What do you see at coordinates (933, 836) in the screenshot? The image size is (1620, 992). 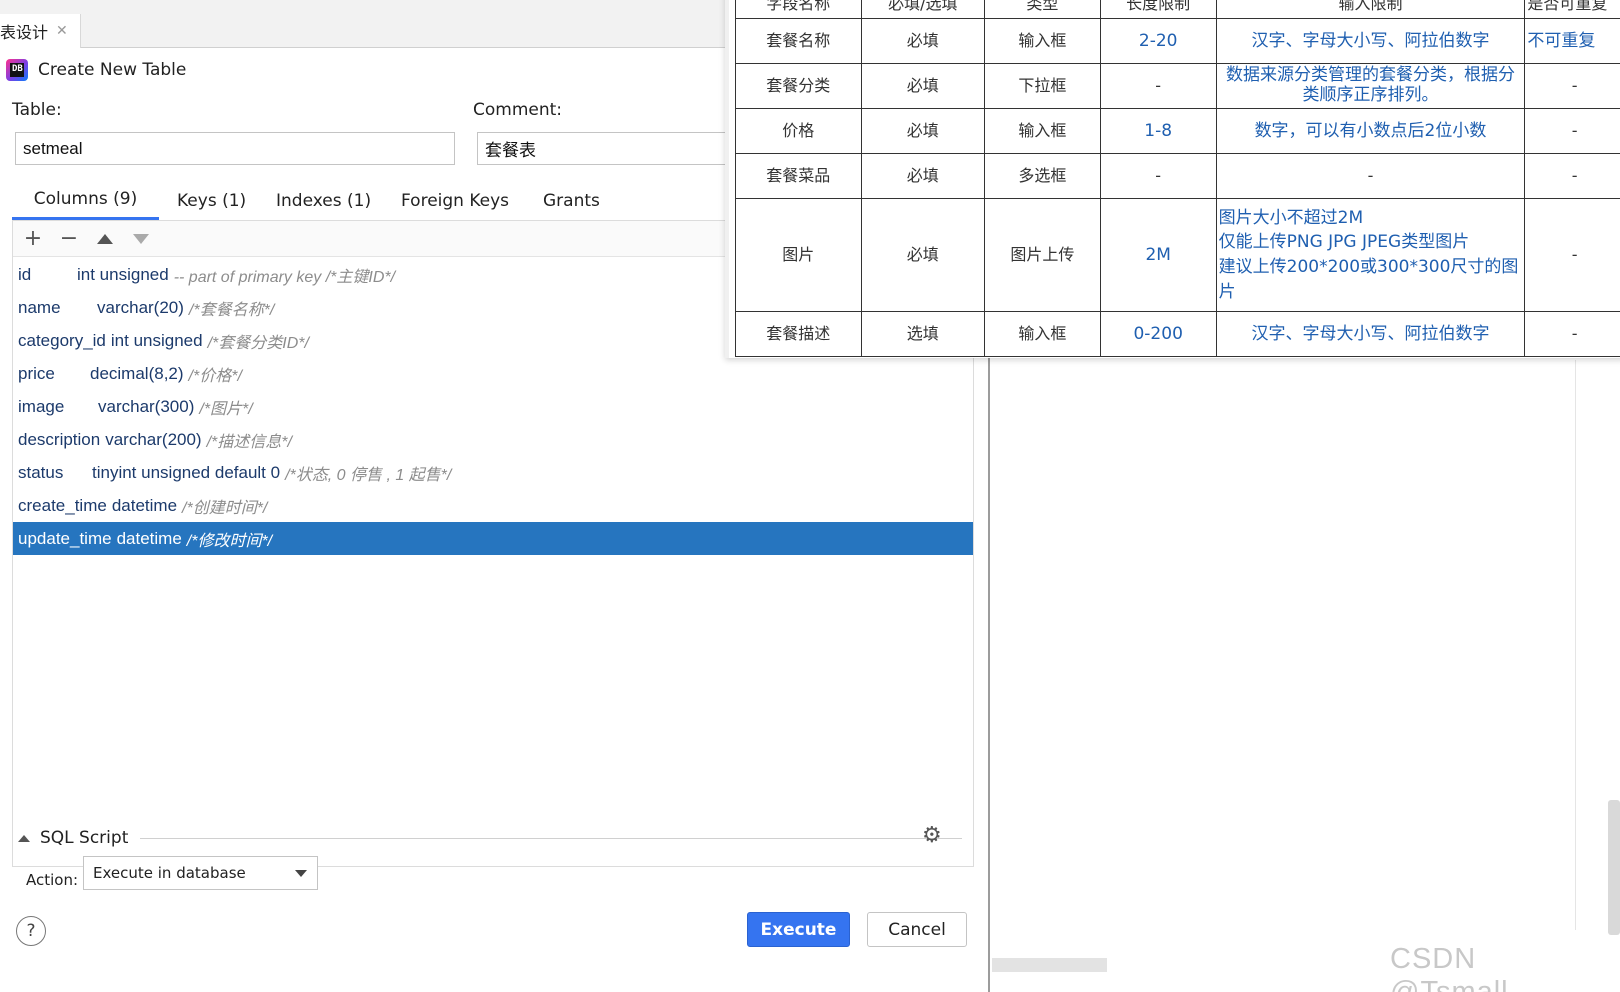 I see `gear-icon: ⚙` at bounding box center [933, 836].